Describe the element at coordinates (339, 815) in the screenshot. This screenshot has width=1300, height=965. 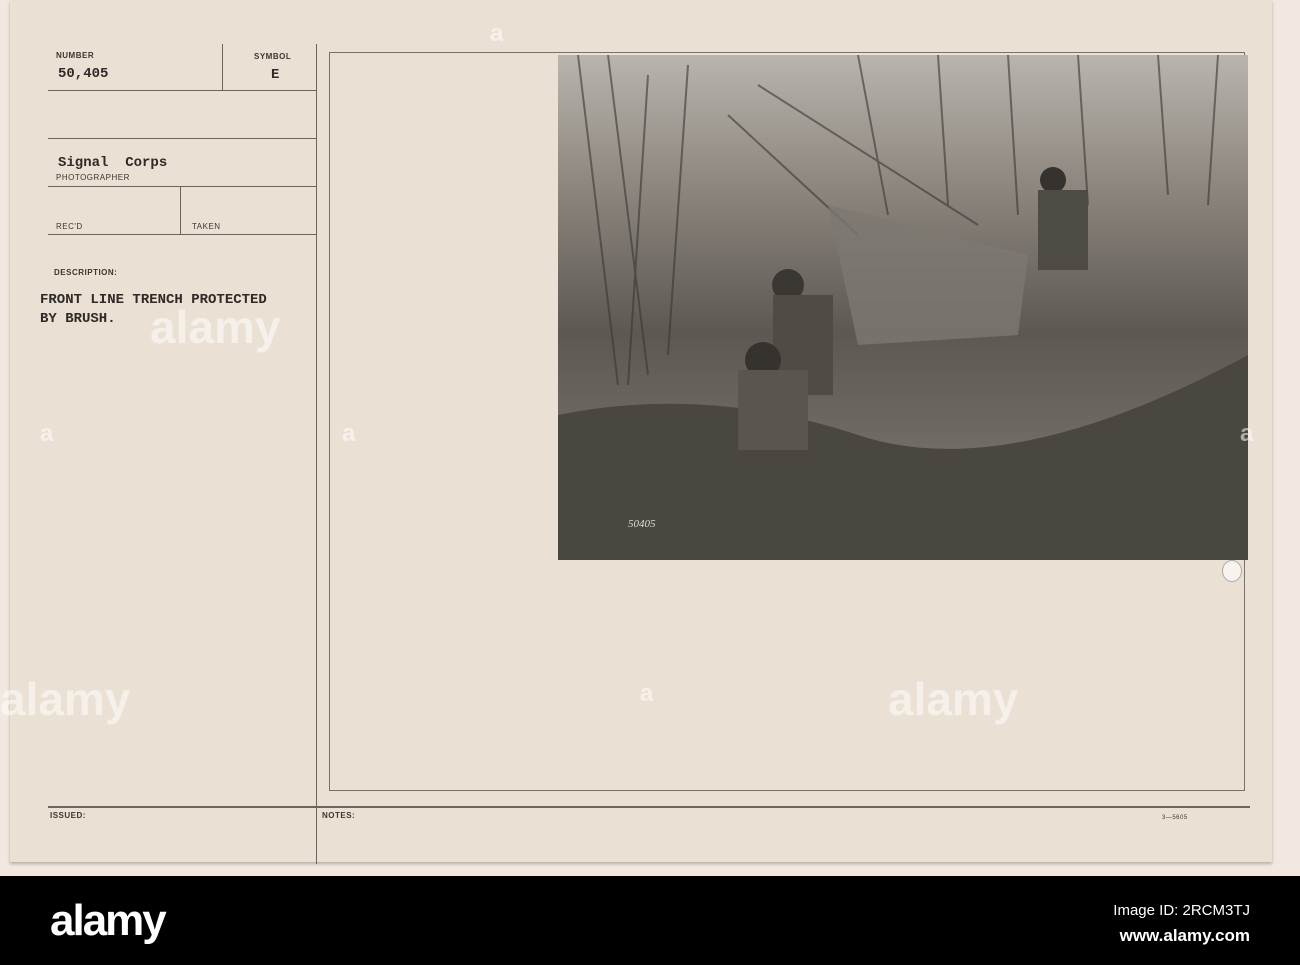
I see `notes-label: NOTES:` at that location.